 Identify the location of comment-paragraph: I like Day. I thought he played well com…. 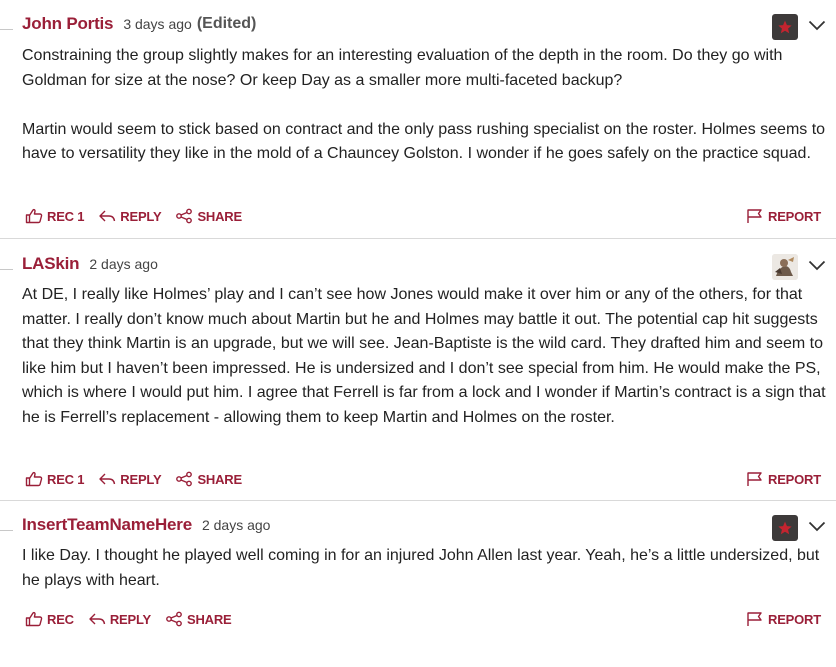
(421, 568).